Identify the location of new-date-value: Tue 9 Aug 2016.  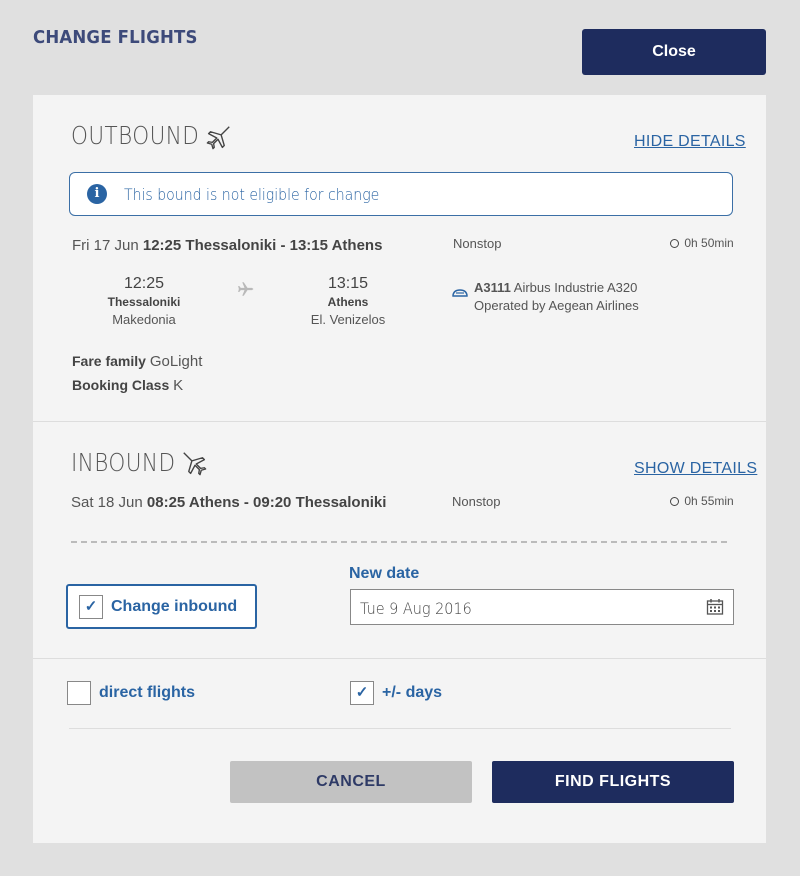
(416, 608).